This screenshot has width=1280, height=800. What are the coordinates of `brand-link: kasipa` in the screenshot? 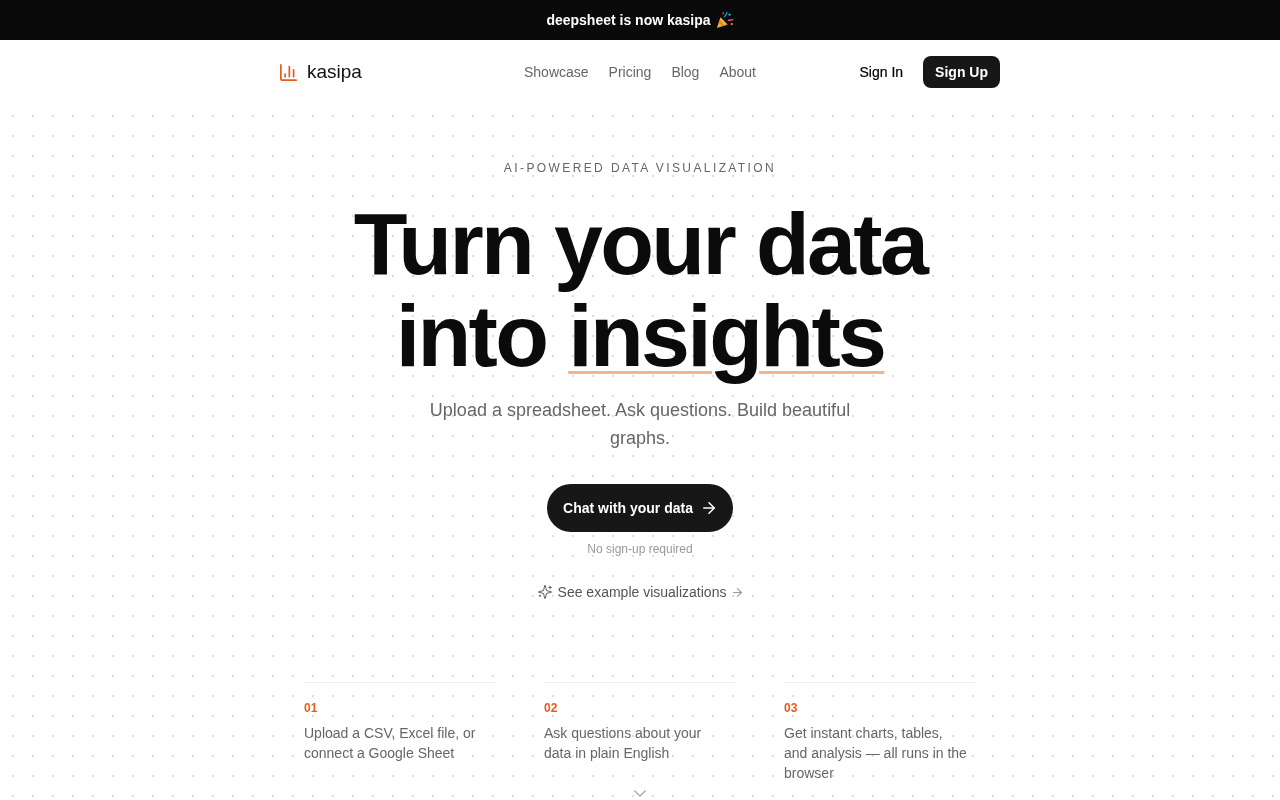 It's located at (321, 72).